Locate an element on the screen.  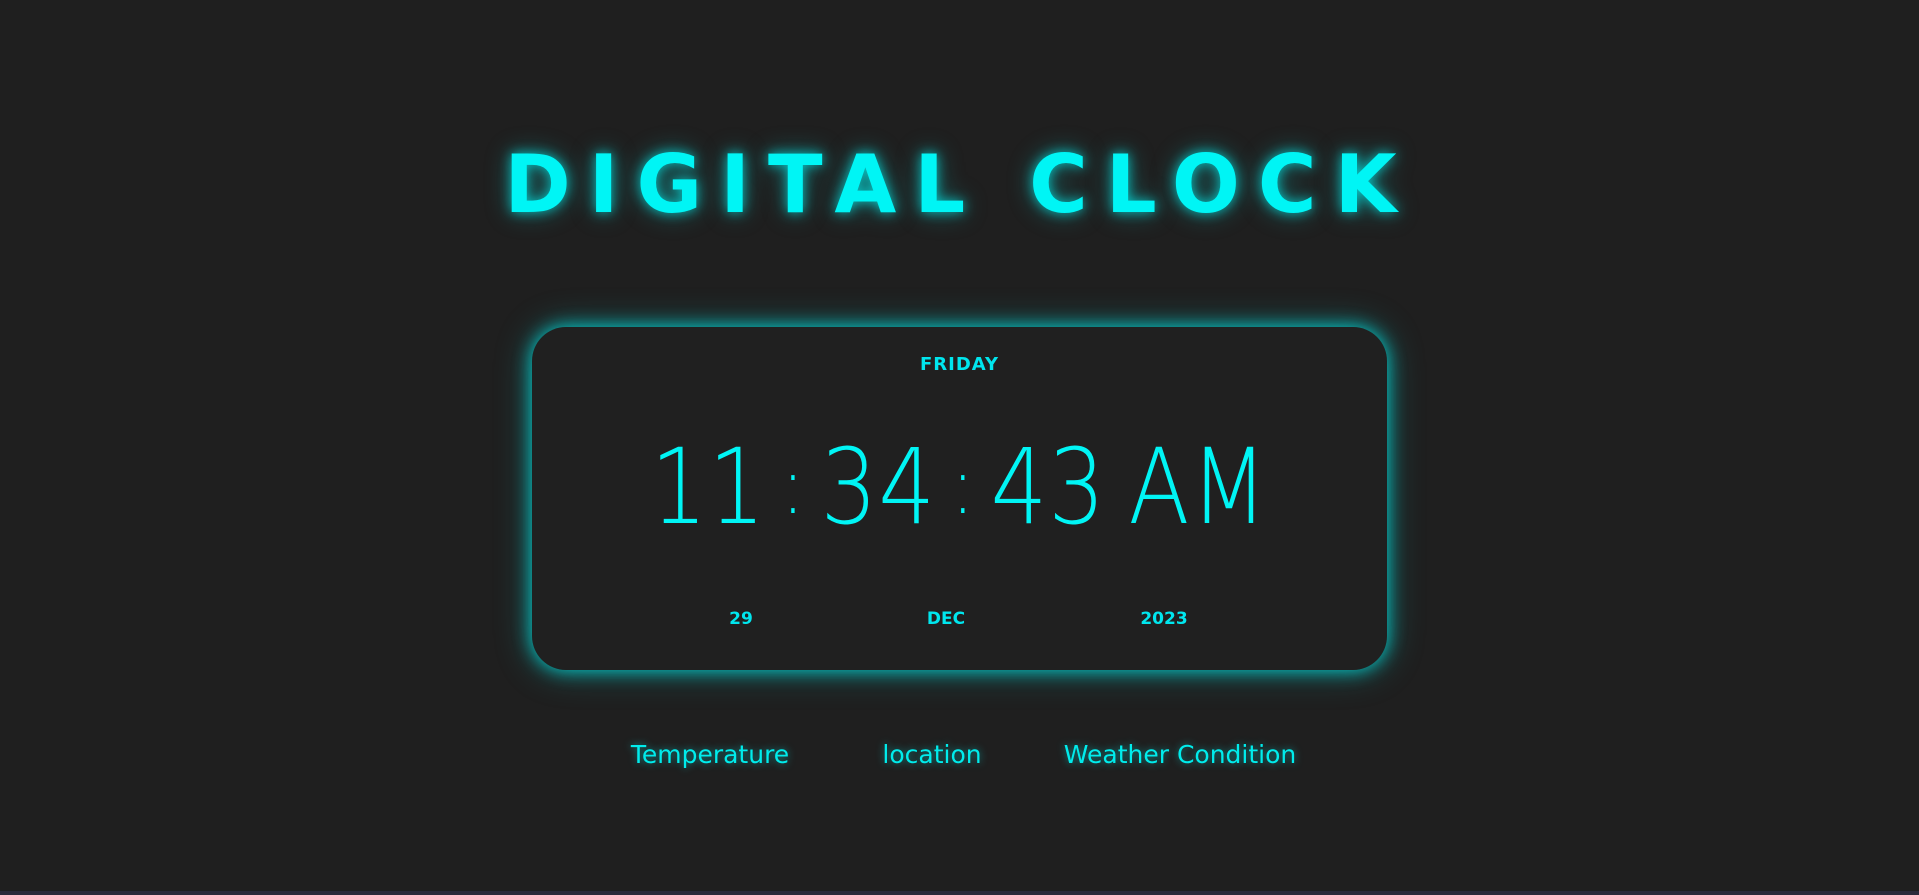
weather-condition-label: Weather Condition is located at coordinates (1180, 754).